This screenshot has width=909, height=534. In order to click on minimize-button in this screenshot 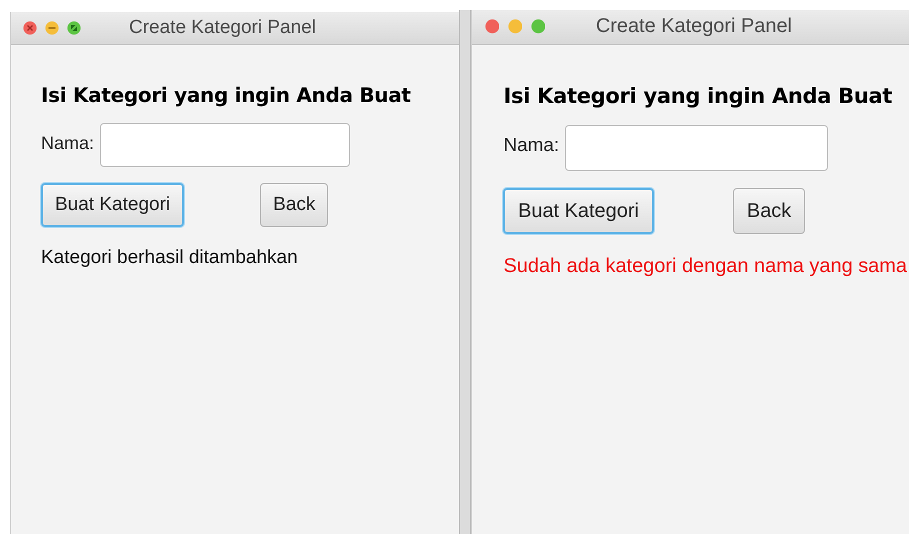, I will do `click(52, 28)`.